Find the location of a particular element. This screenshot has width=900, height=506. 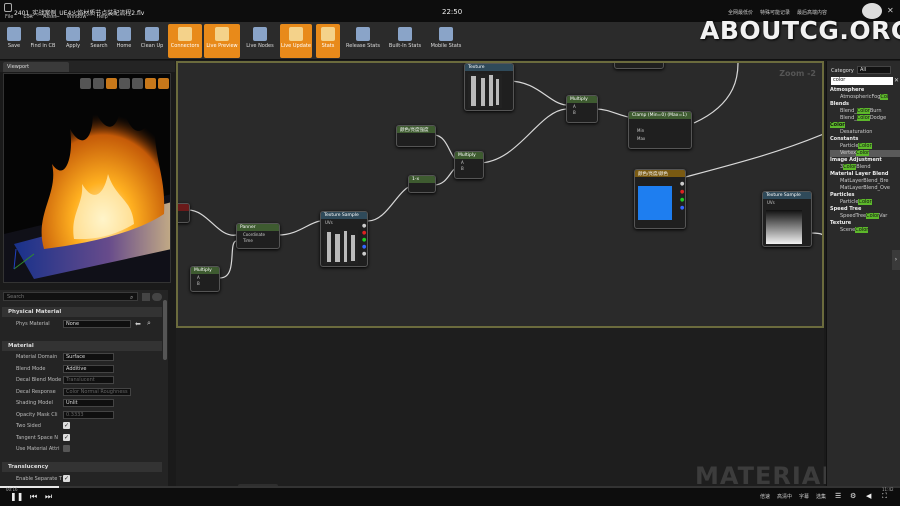

built-in-stats-button: Built-In Stats is located at coordinates (405, 41).